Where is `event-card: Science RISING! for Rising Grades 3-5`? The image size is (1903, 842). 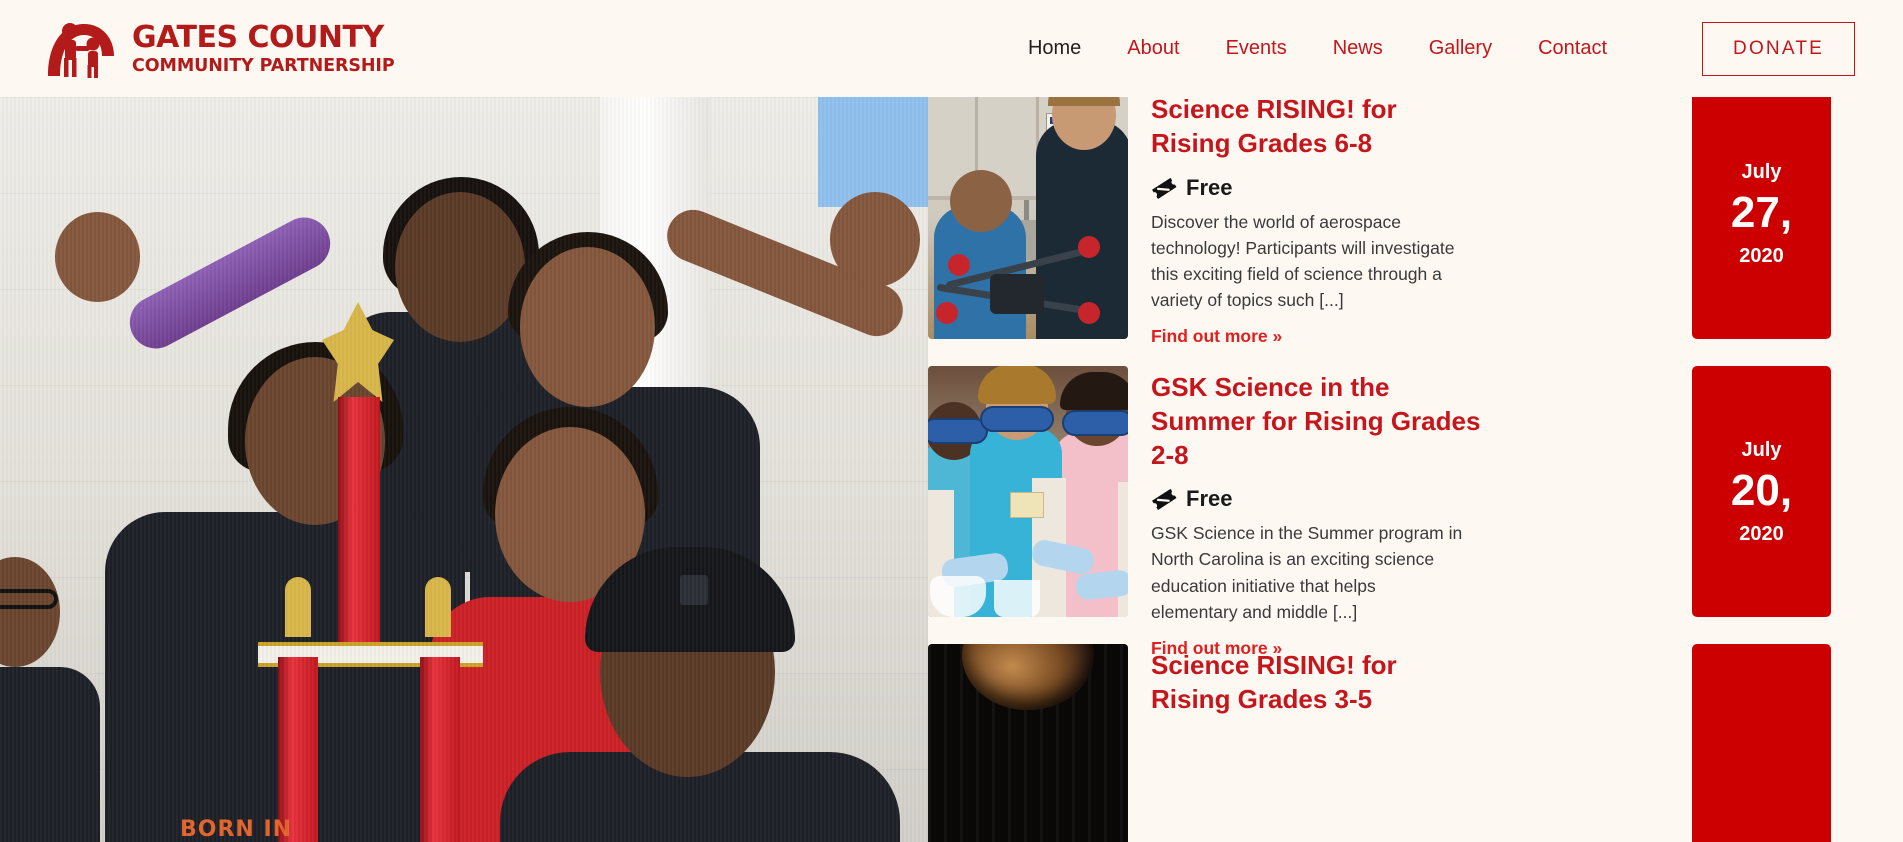 event-card: Science RISING! for Rising Grades 3-5 is located at coordinates (1379, 743).